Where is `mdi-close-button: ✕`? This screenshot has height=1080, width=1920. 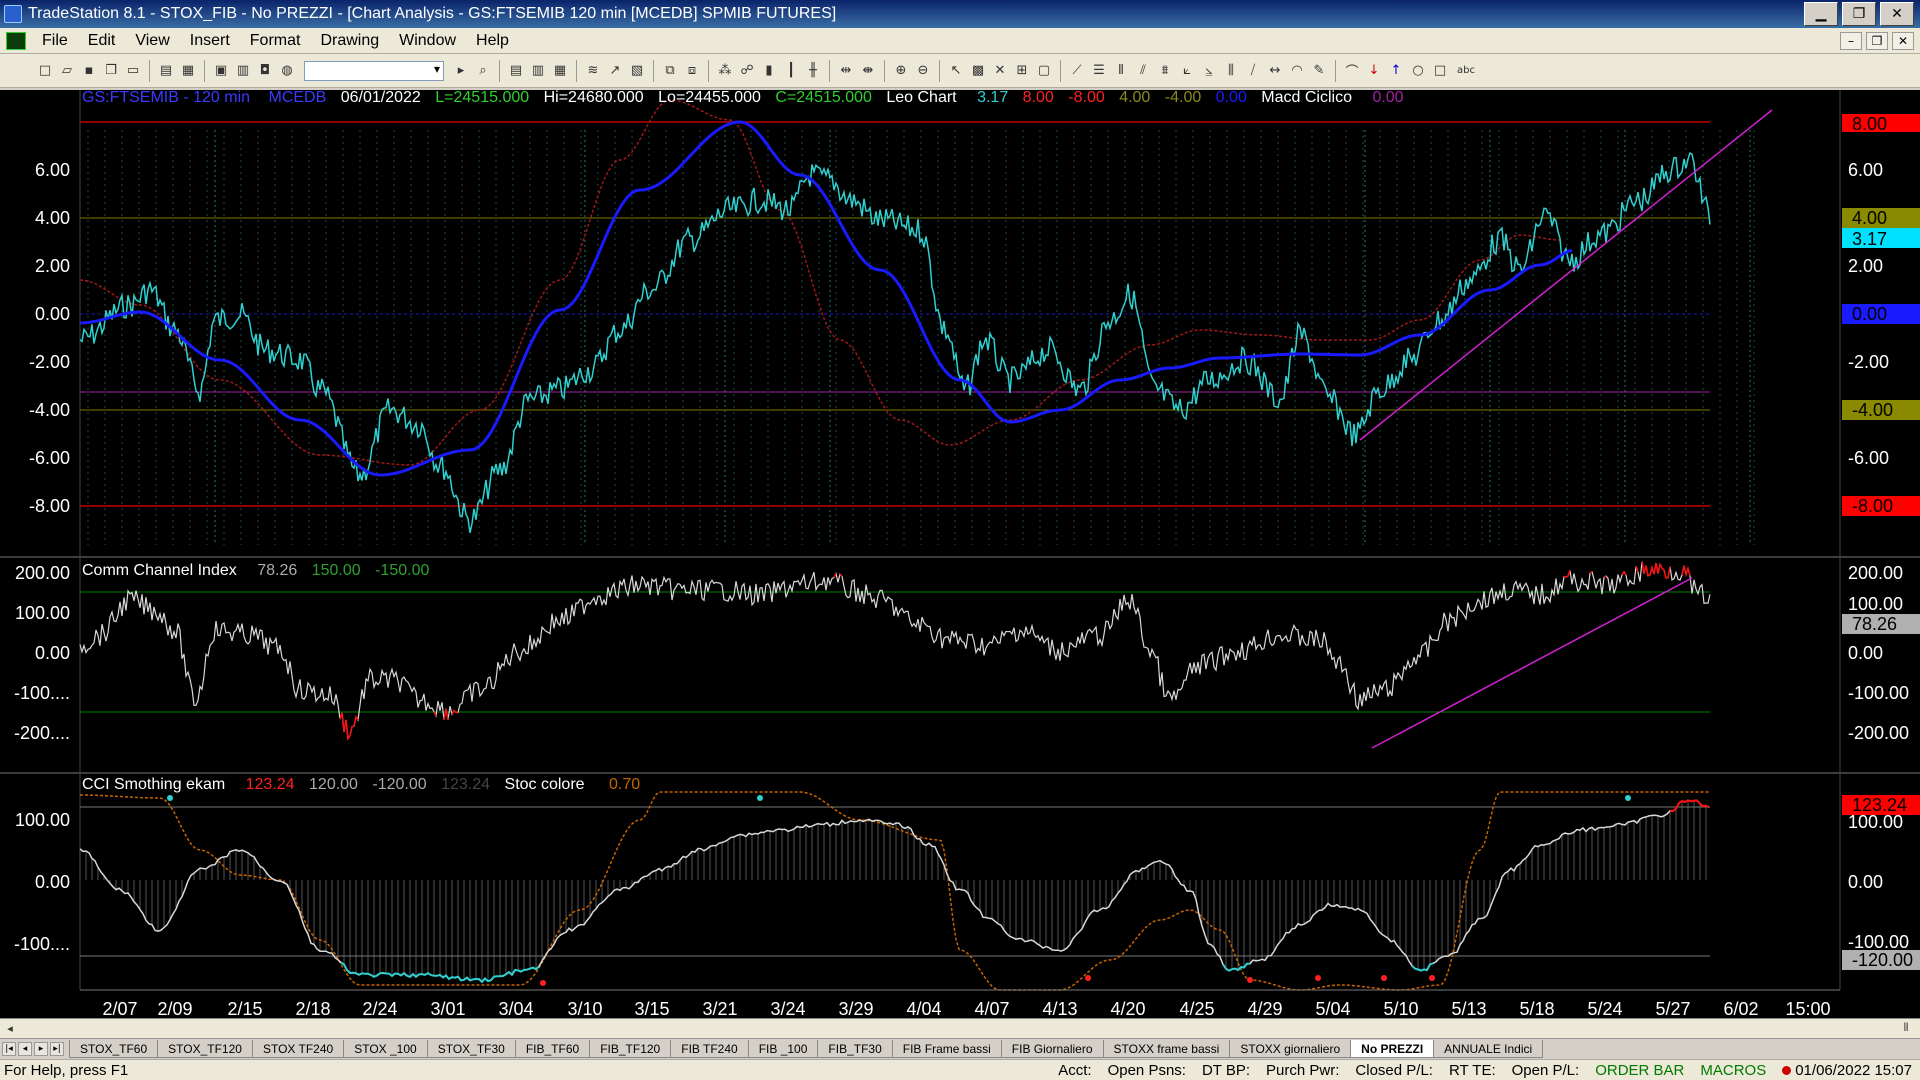
mdi-close-button: ✕ is located at coordinates (1903, 40).